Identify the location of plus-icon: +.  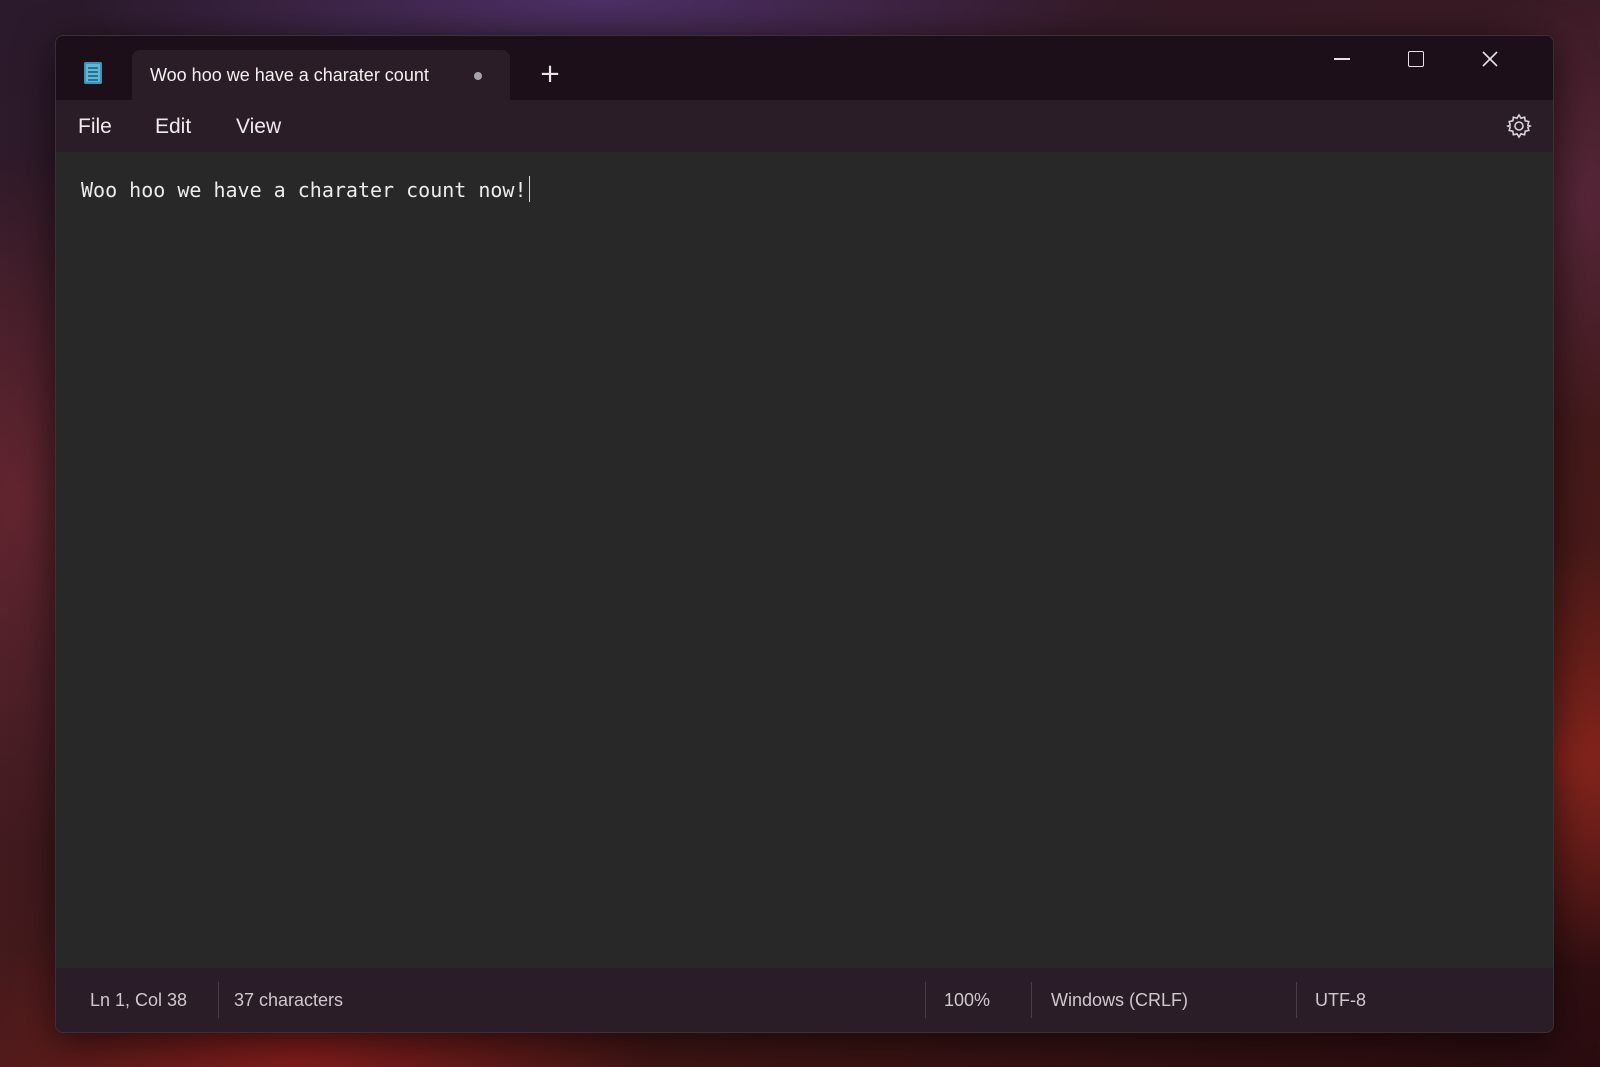
(550, 74).